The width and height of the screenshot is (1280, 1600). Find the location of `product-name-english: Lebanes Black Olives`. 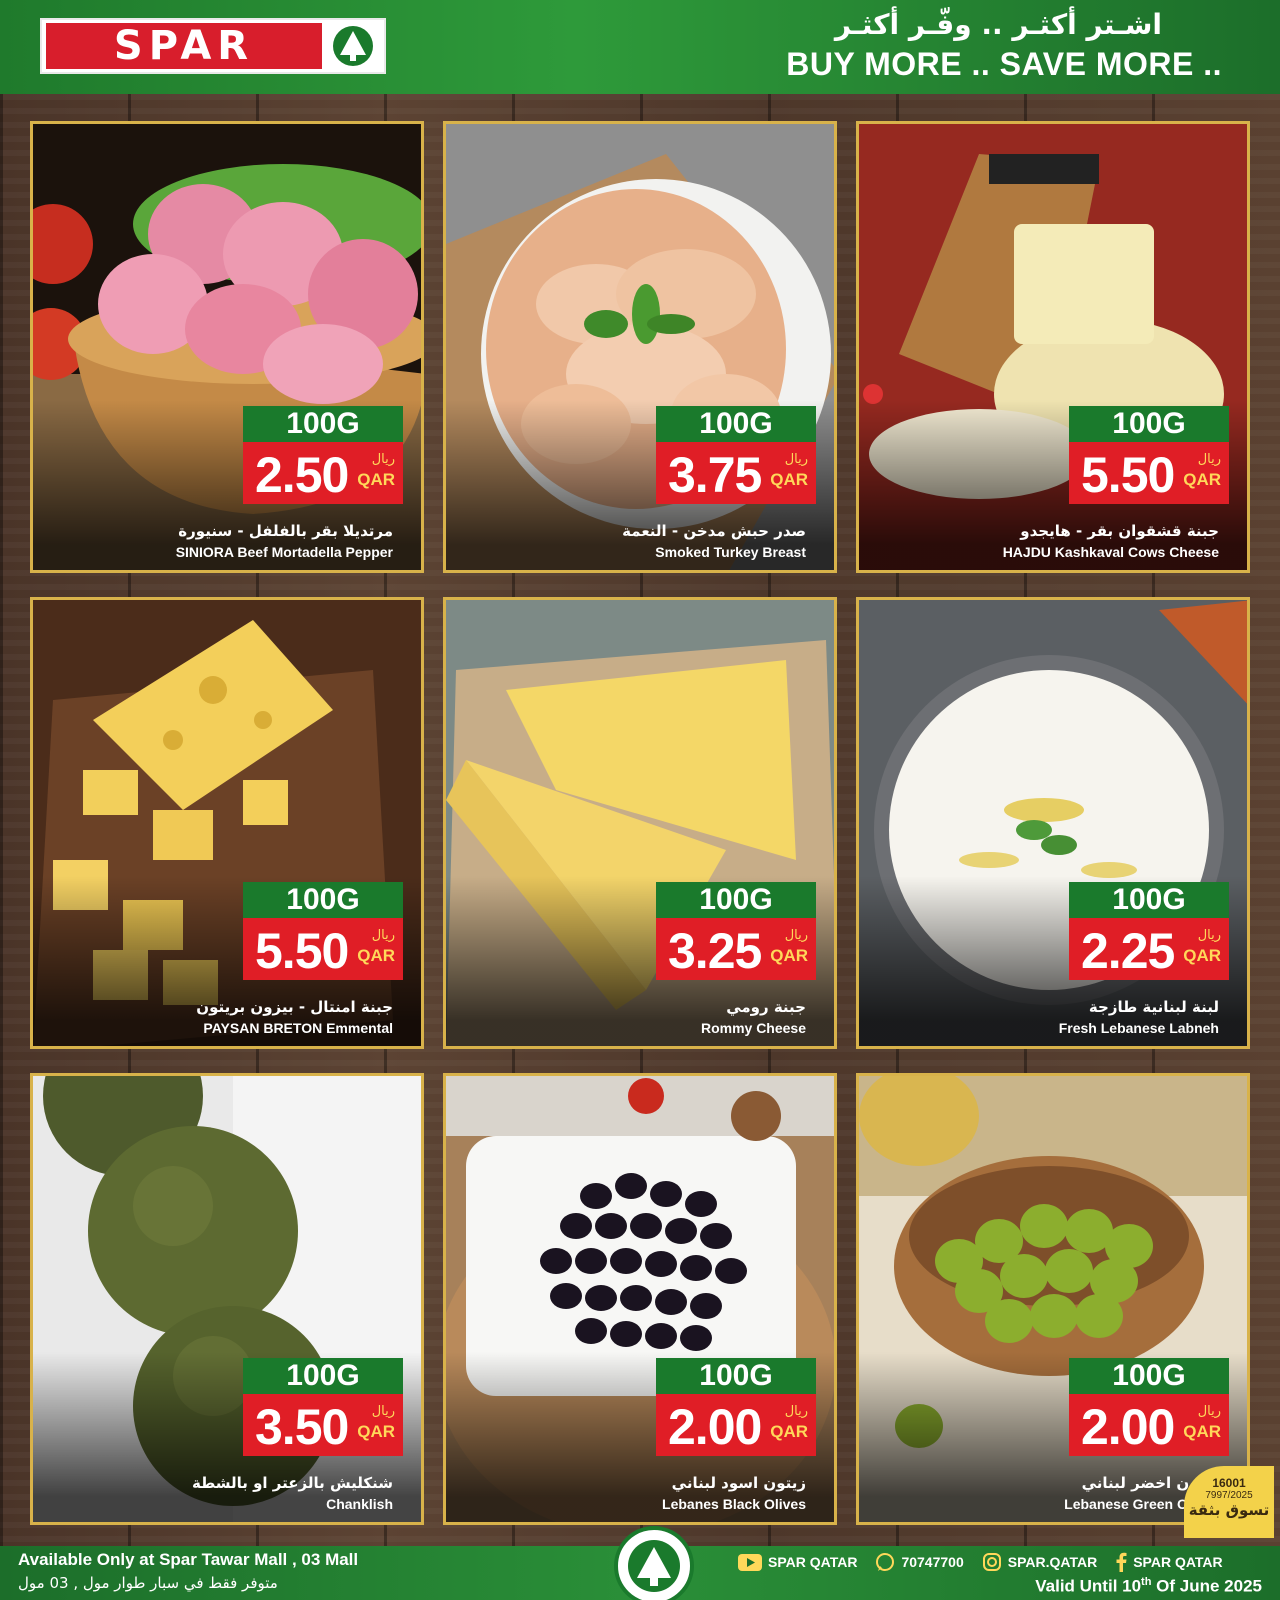

product-name-english: Lebanes Black Olives is located at coordinates (734, 1504).